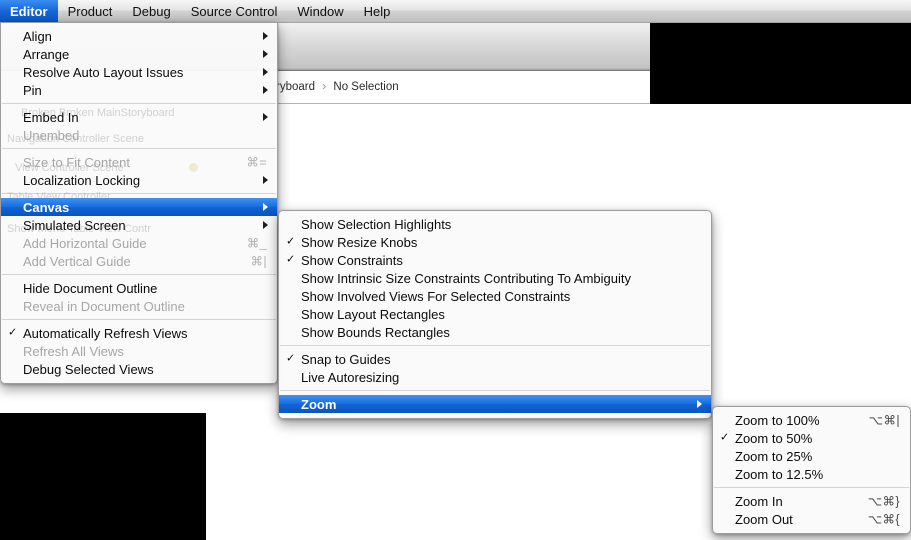 The height and width of the screenshot is (540, 911). What do you see at coordinates (90, 288) in the screenshot?
I see `menu-item-label: Hide Document Outline` at bounding box center [90, 288].